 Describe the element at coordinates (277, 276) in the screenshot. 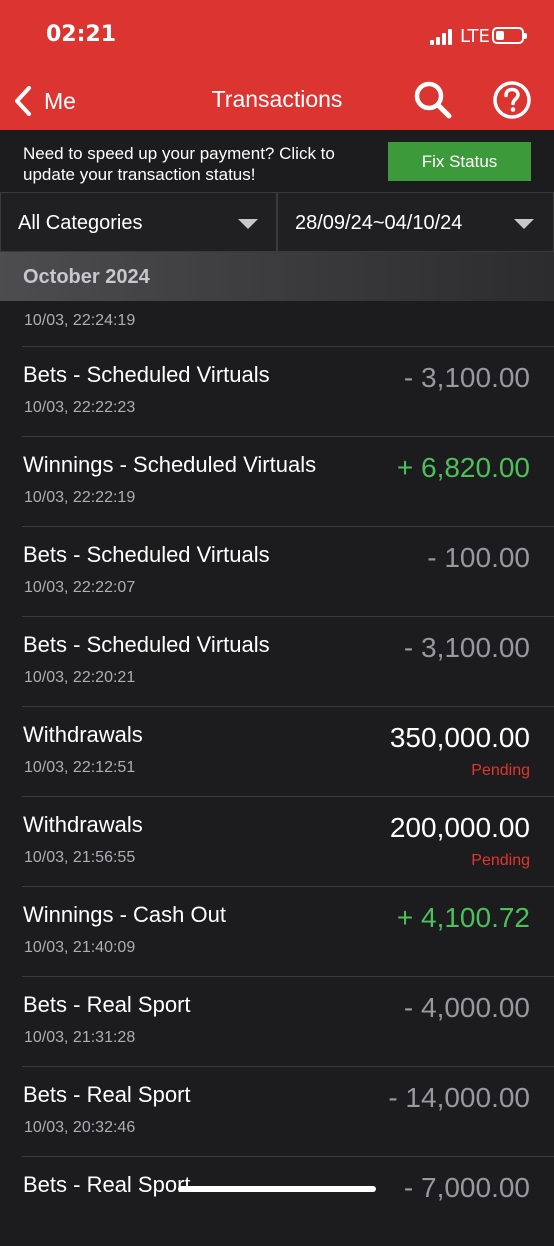

I see `month-section-header: October 2024` at that location.